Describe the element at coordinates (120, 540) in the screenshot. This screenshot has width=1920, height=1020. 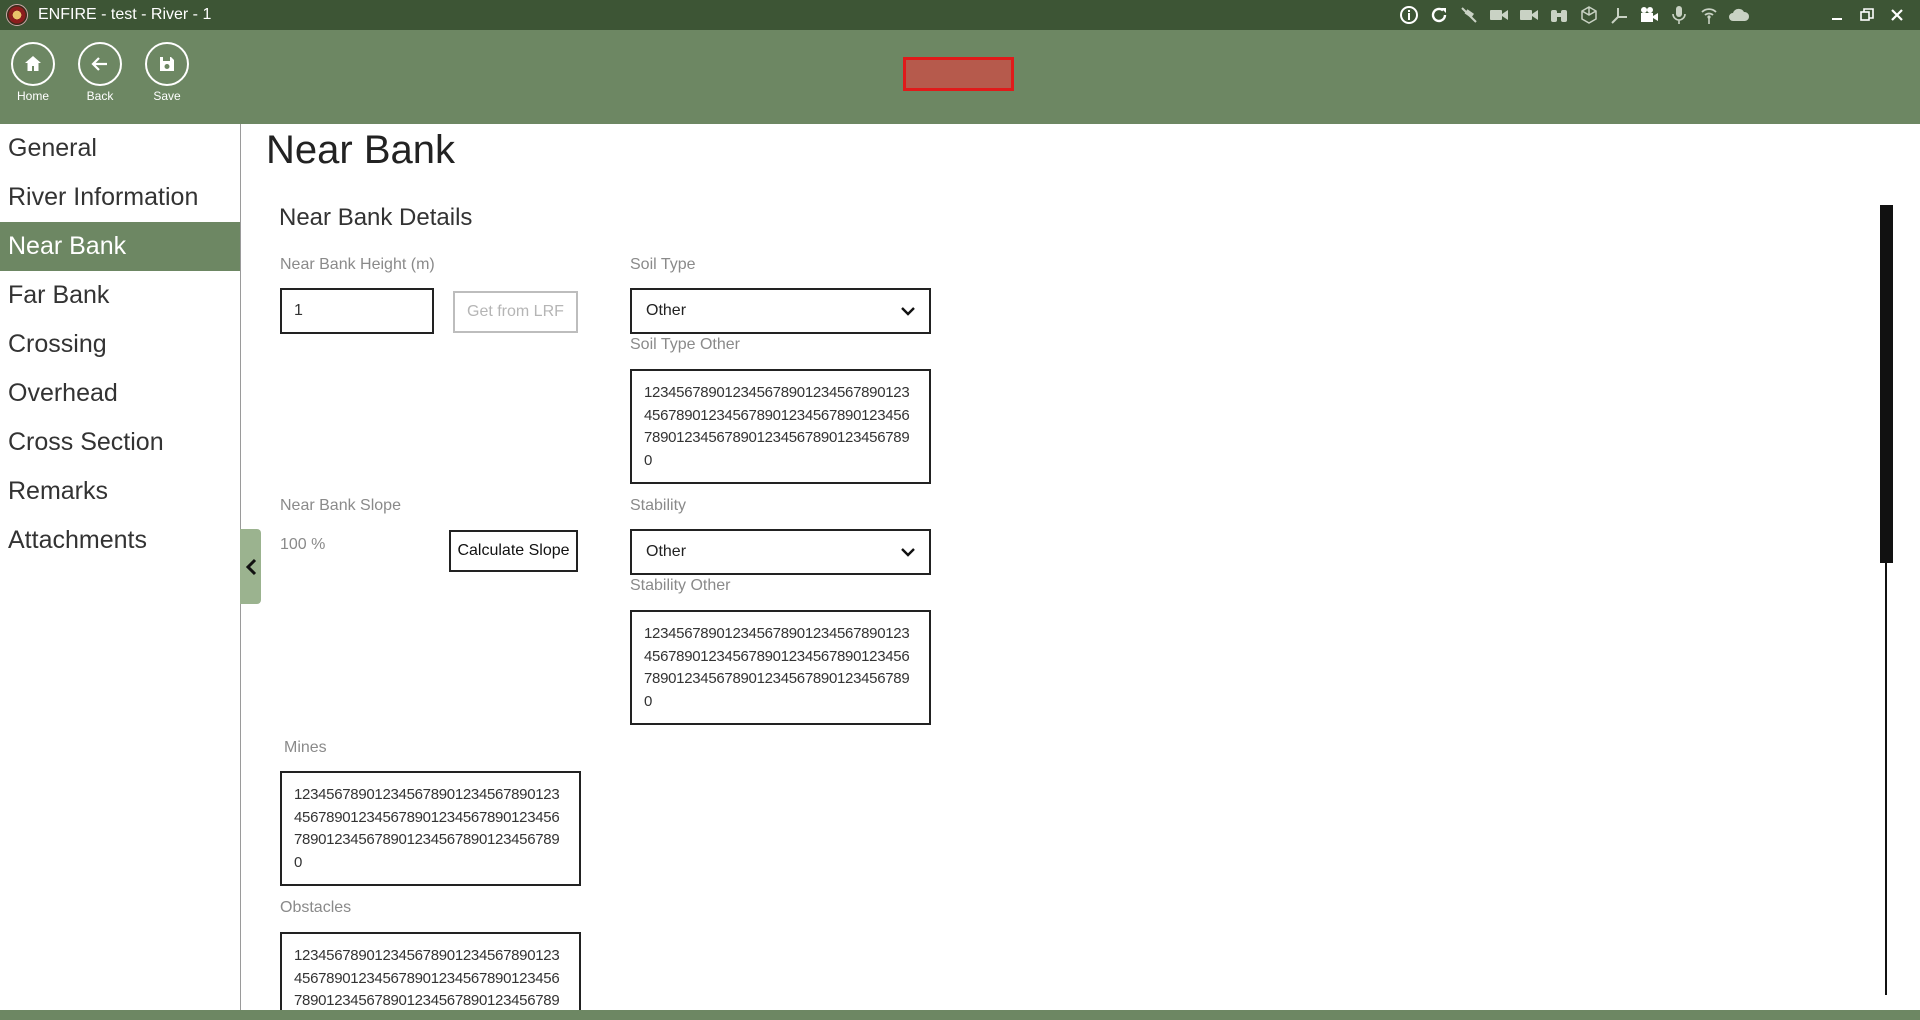
I see `sidebar-item-attachments: Attachments` at that location.